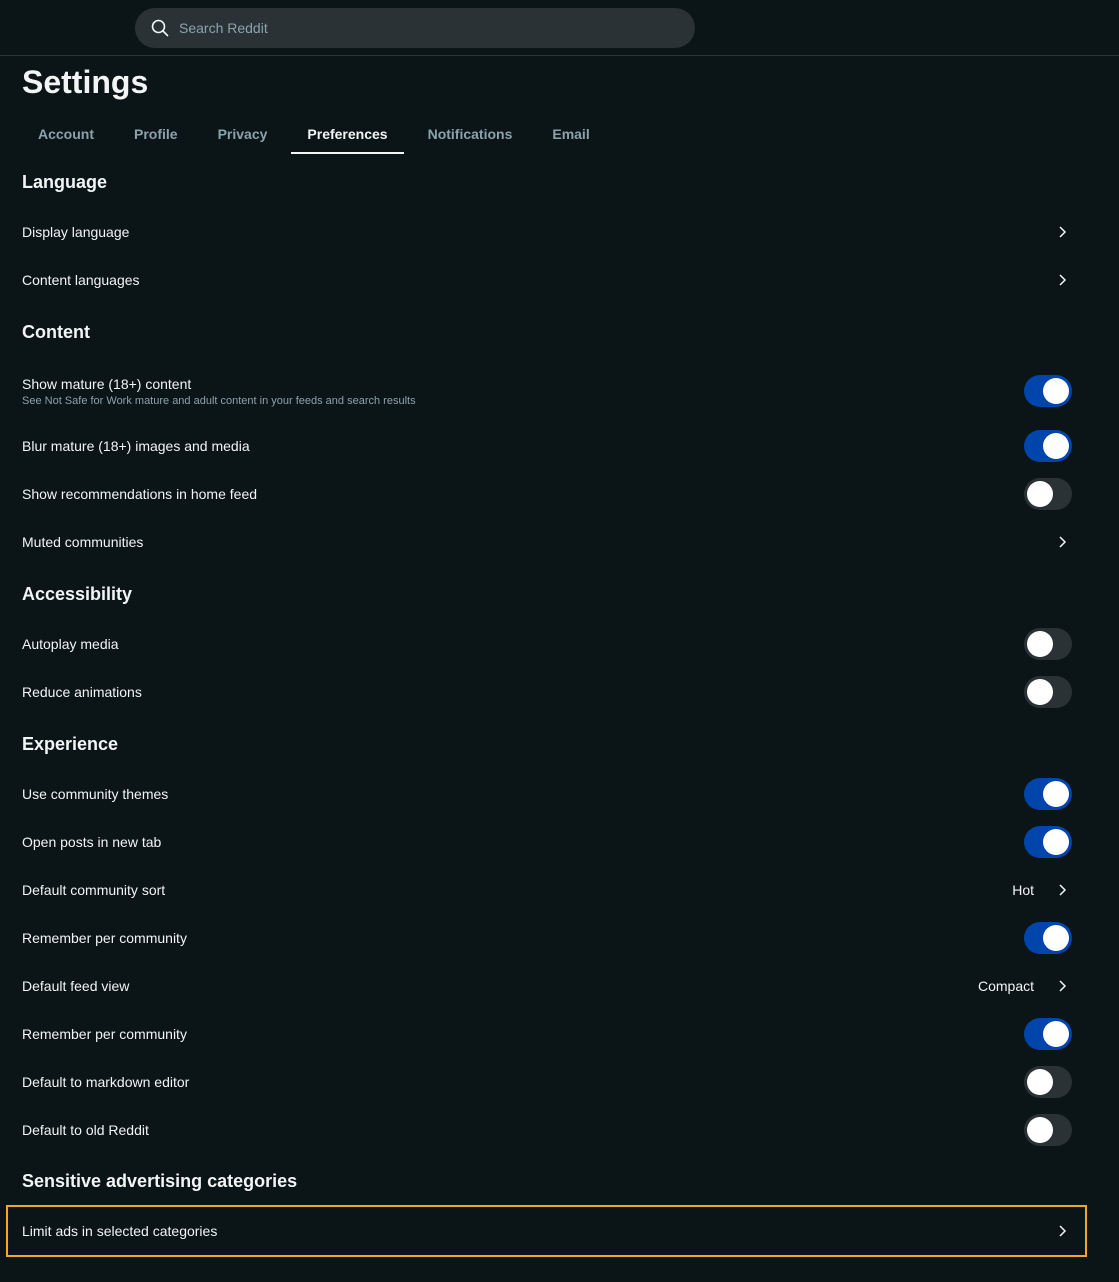 The image size is (1119, 1282). What do you see at coordinates (160, 1181) in the screenshot?
I see `section-heading-sensitive-ads: Sensitive advertising categories` at bounding box center [160, 1181].